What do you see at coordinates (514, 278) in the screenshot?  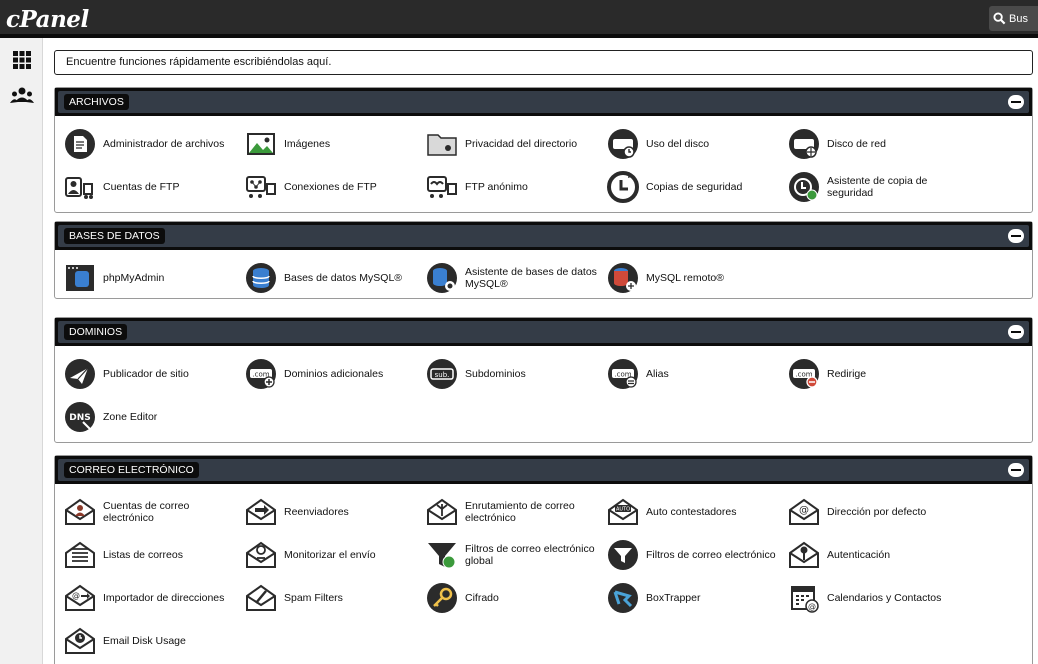 I see `item-asistente-de-bases-de-datos: Asistente de bases de datos MySQL®` at bounding box center [514, 278].